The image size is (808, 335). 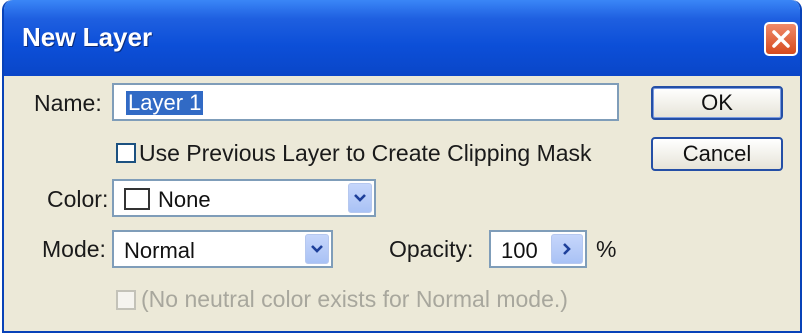 I want to click on opacity-value: 100, so click(x=519, y=250).